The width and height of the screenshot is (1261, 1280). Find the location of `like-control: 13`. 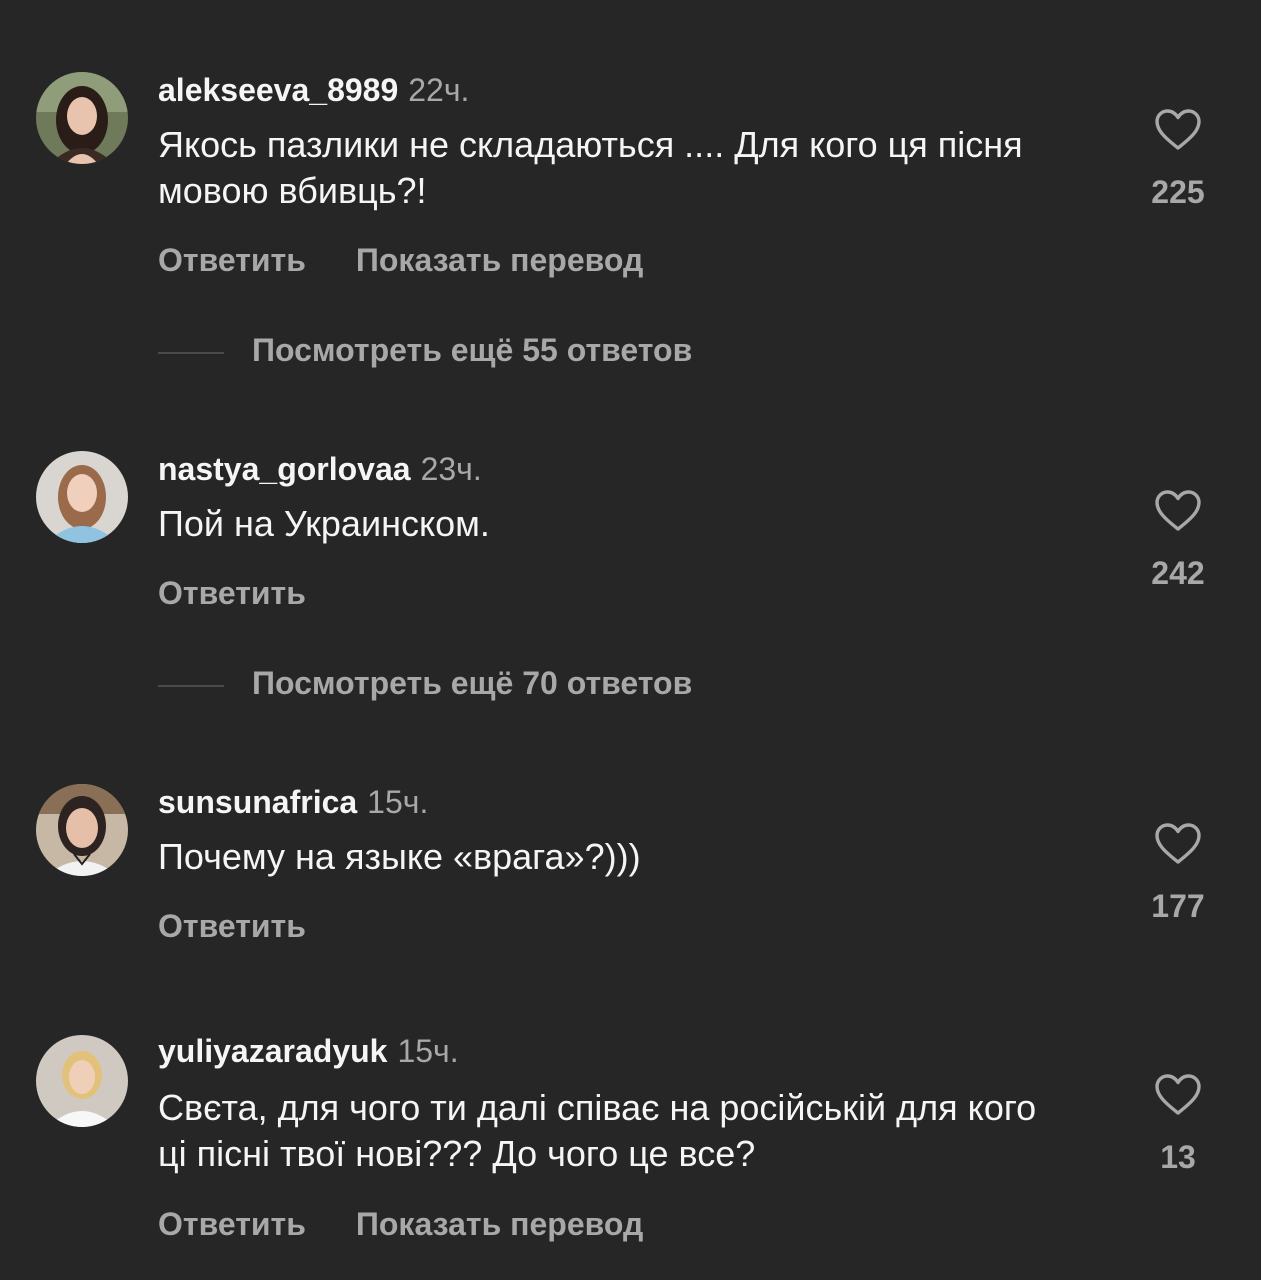

like-control: 13 is located at coordinates (1178, 1124).